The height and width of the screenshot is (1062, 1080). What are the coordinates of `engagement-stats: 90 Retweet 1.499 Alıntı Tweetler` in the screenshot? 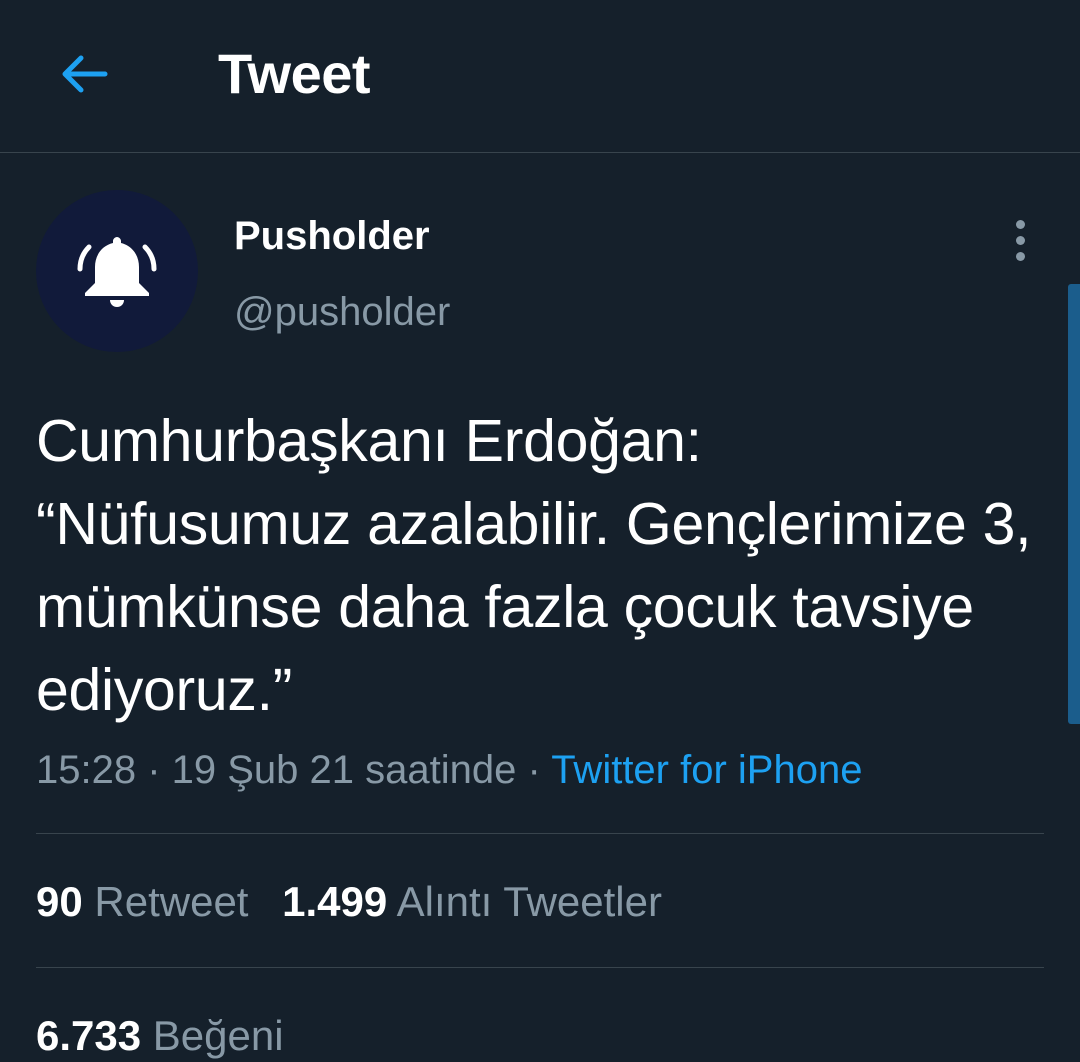 It's located at (349, 902).